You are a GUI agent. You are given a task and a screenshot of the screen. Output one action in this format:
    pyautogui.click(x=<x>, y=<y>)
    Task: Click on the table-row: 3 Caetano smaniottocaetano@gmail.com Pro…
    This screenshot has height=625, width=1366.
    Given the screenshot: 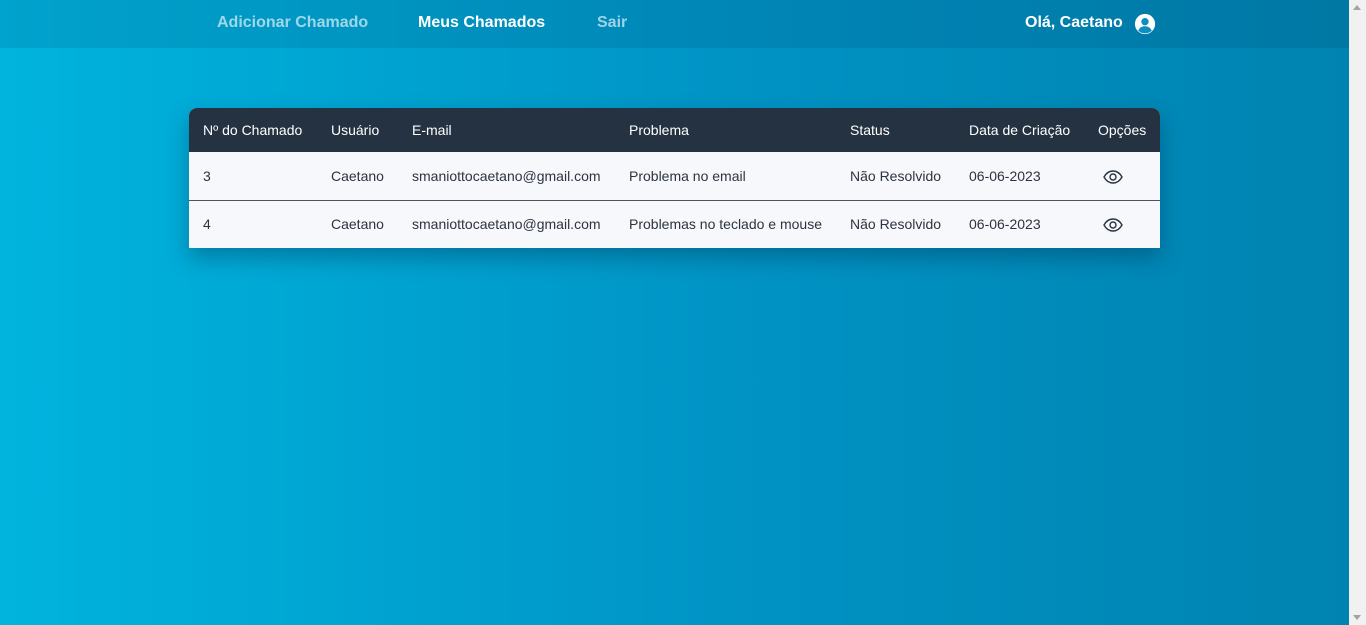 What is the action you would take?
    pyautogui.click(x=674, y=176)
    